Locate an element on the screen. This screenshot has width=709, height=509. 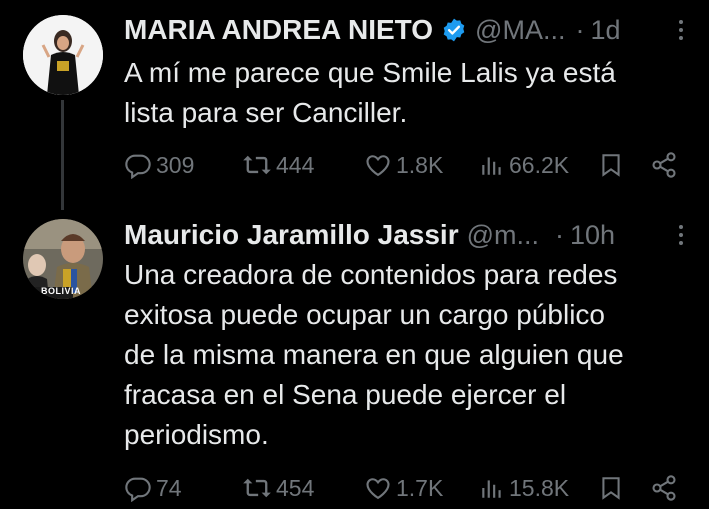
views-button: 66.2K is located at coordinates (524, 165).